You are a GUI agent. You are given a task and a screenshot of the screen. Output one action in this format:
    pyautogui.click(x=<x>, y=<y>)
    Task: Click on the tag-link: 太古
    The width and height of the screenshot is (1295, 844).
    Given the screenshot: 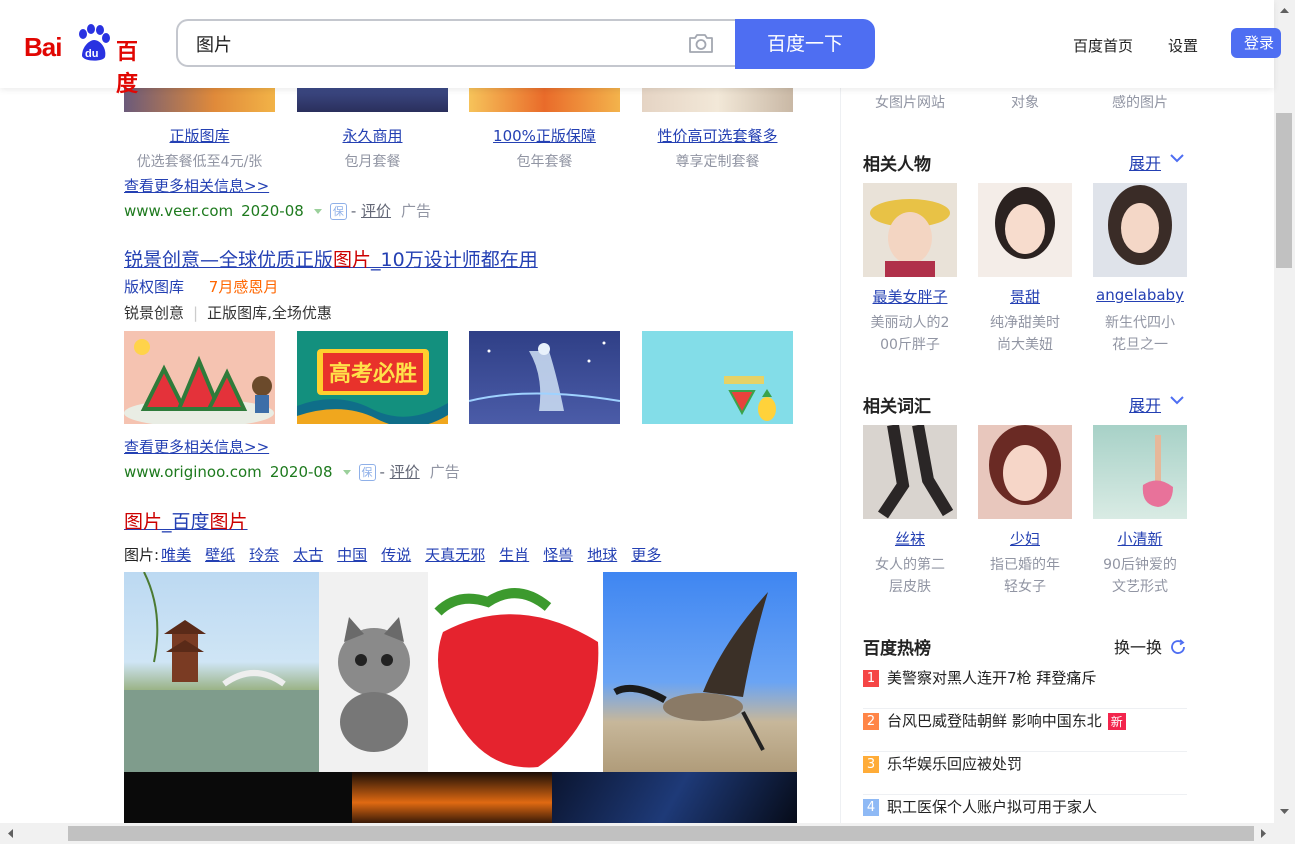 What is the action you would take?
    pyautogui.click(x=308, y=555)
    